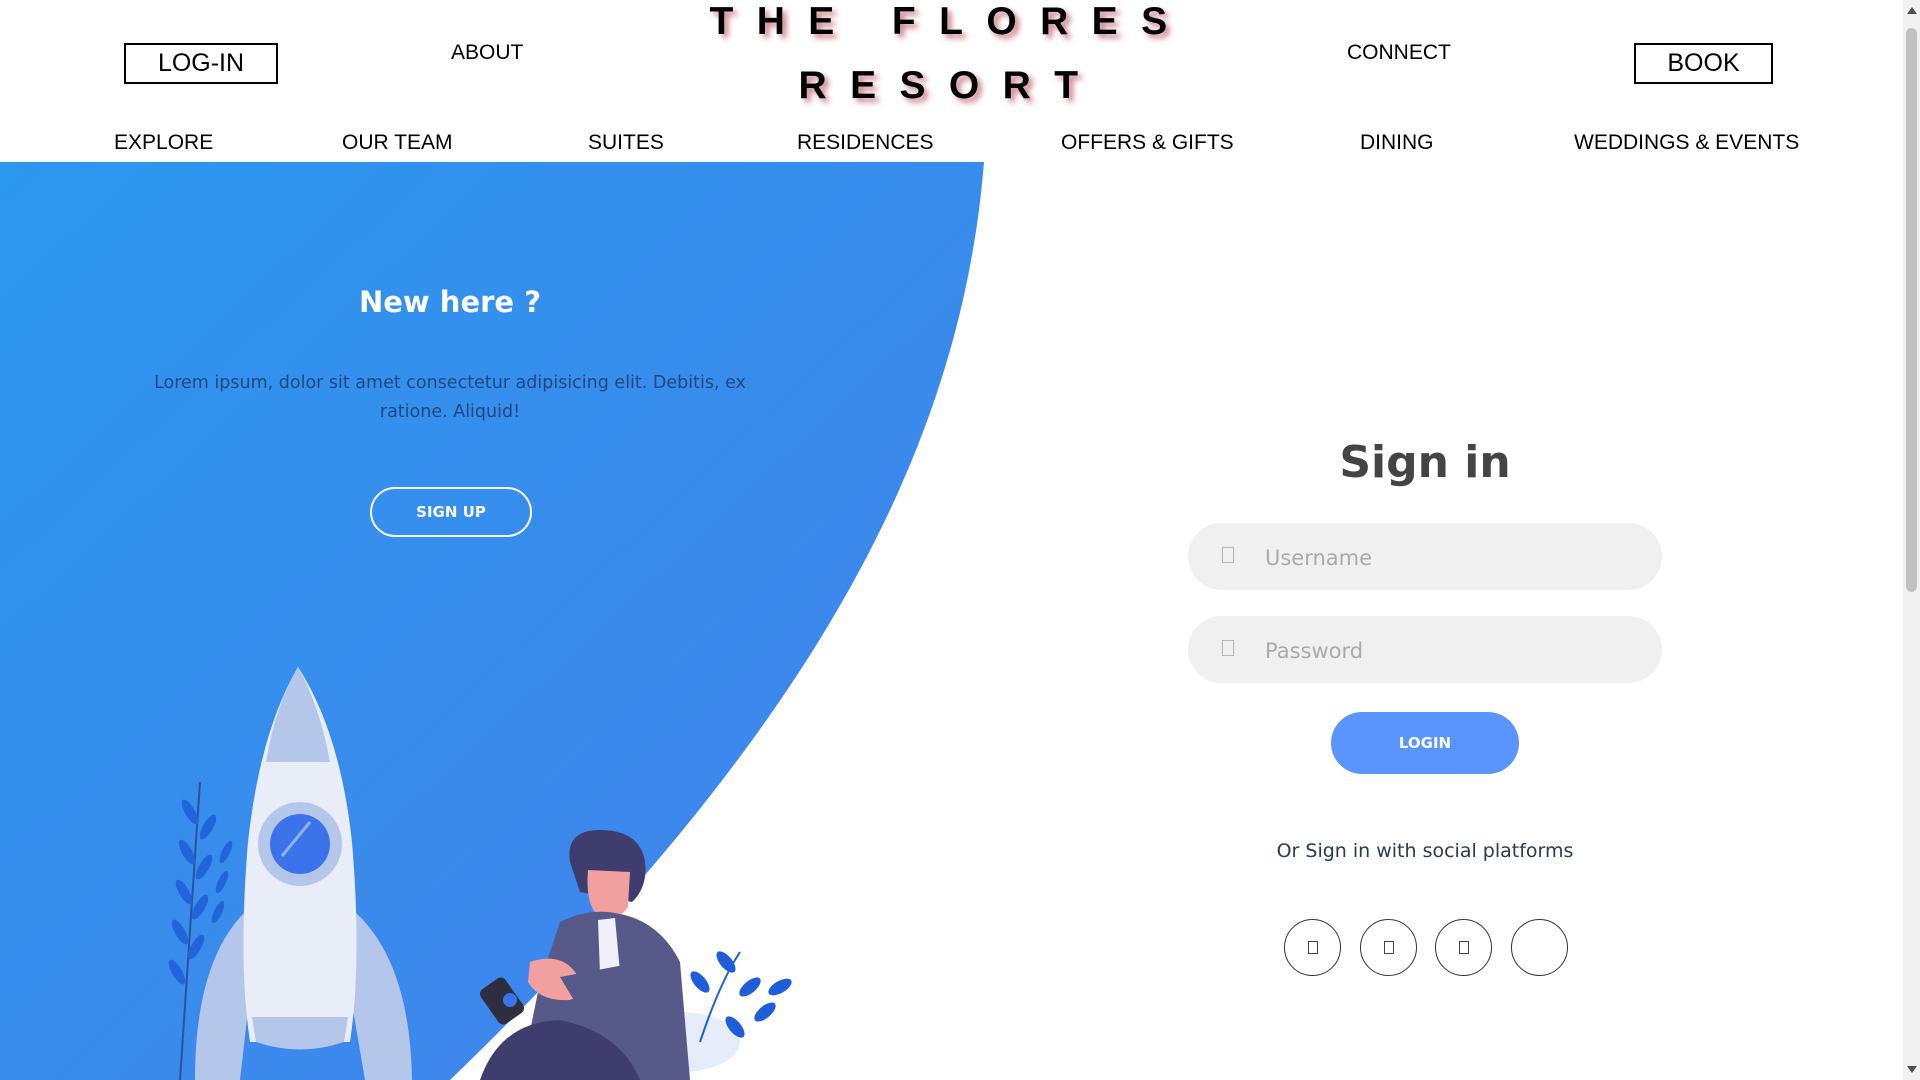  I want to click on password-field, so click(1425, 650).